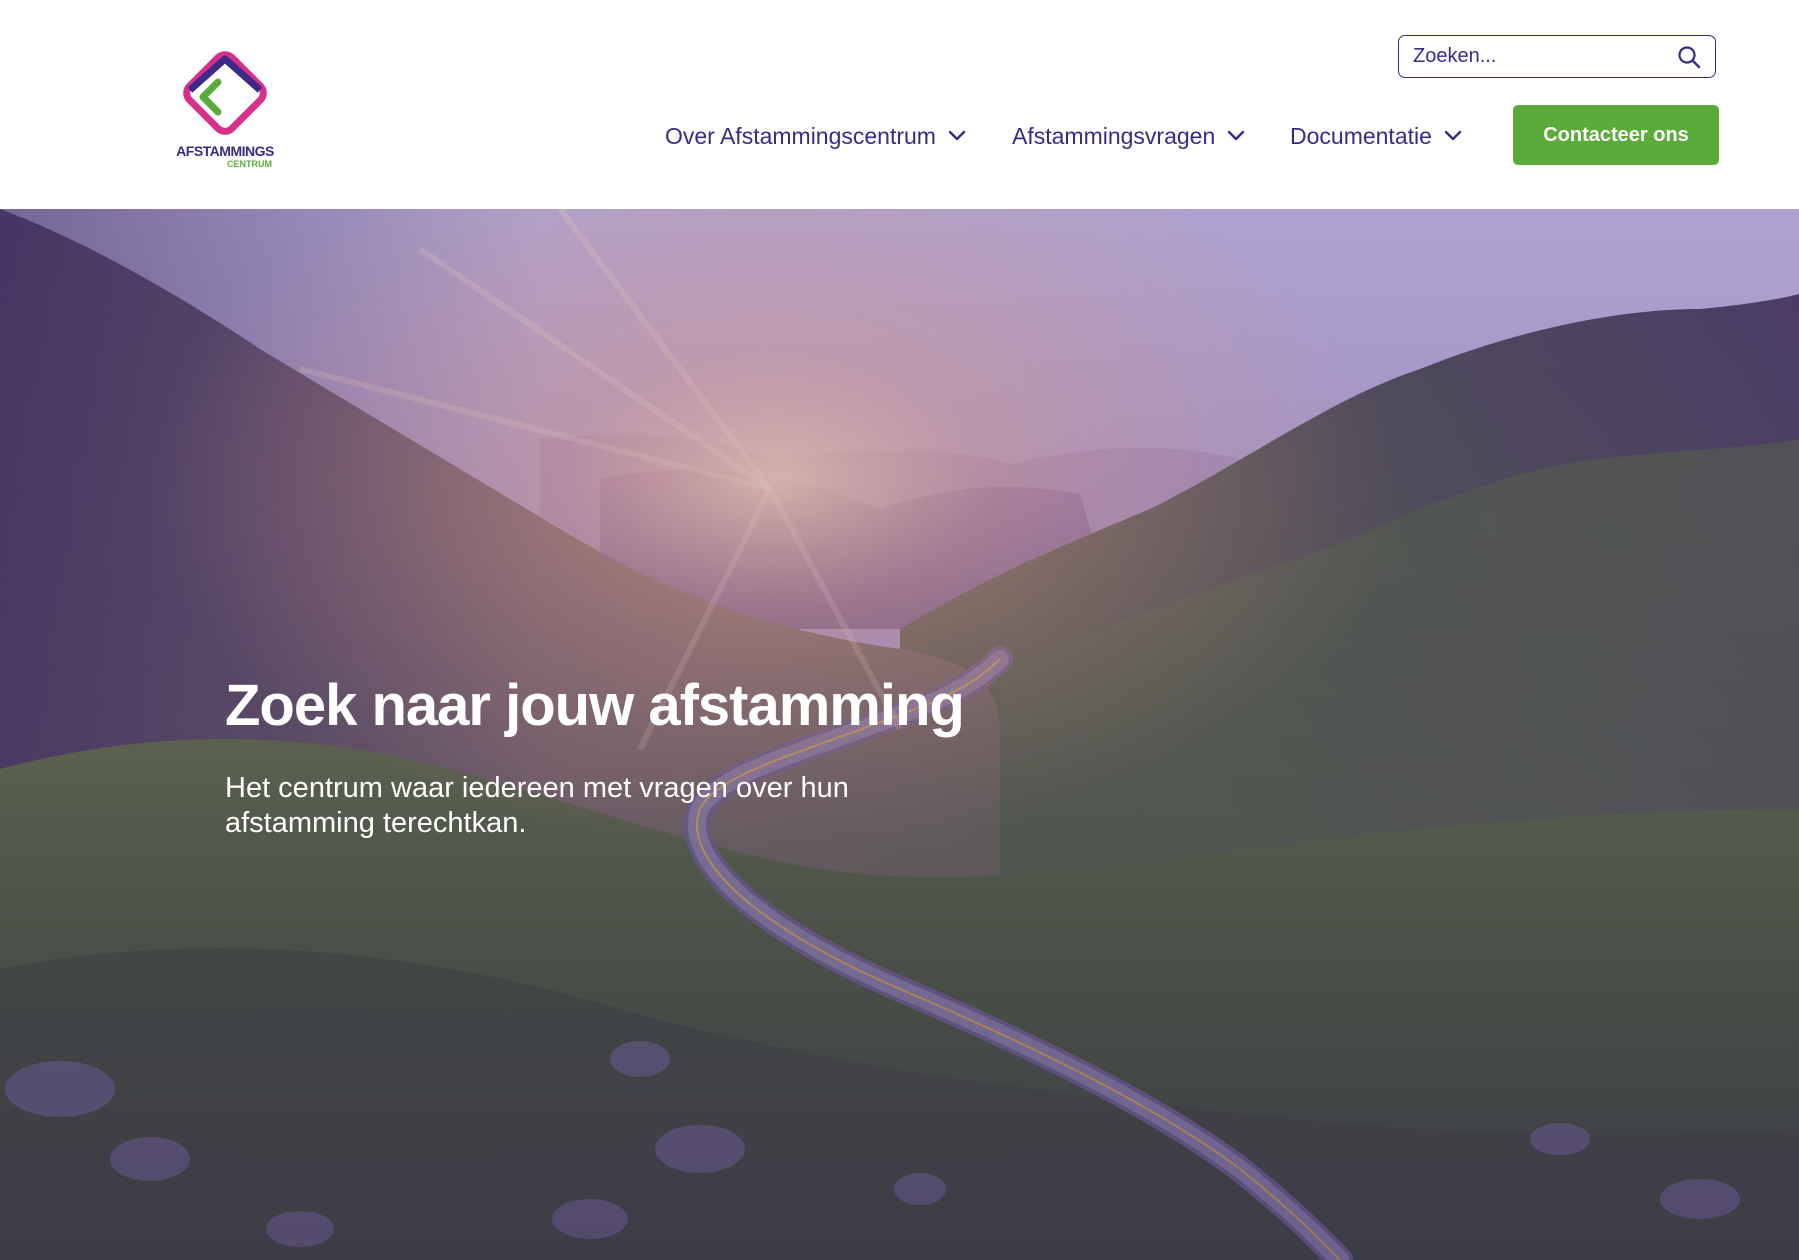 This screenshot has width=1799, height=1260. I want to click on logo-subtitle: CENTRUM, so click(249, 164).